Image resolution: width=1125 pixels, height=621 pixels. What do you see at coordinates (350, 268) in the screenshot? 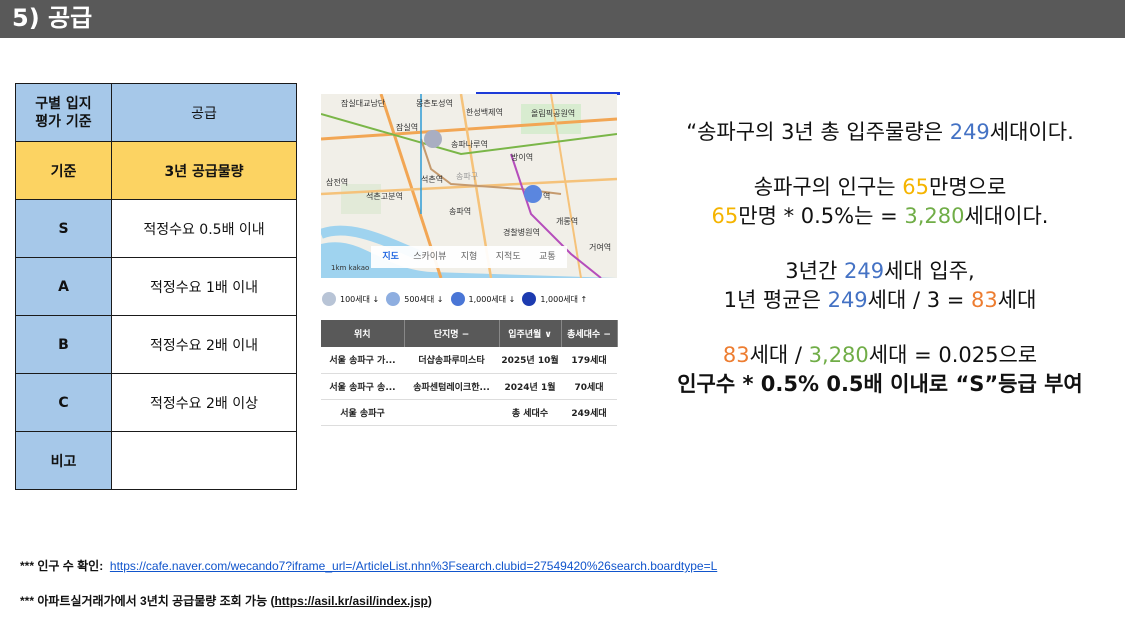
I see `map-scale: 1km kakao` at bounding box center [350, 268].